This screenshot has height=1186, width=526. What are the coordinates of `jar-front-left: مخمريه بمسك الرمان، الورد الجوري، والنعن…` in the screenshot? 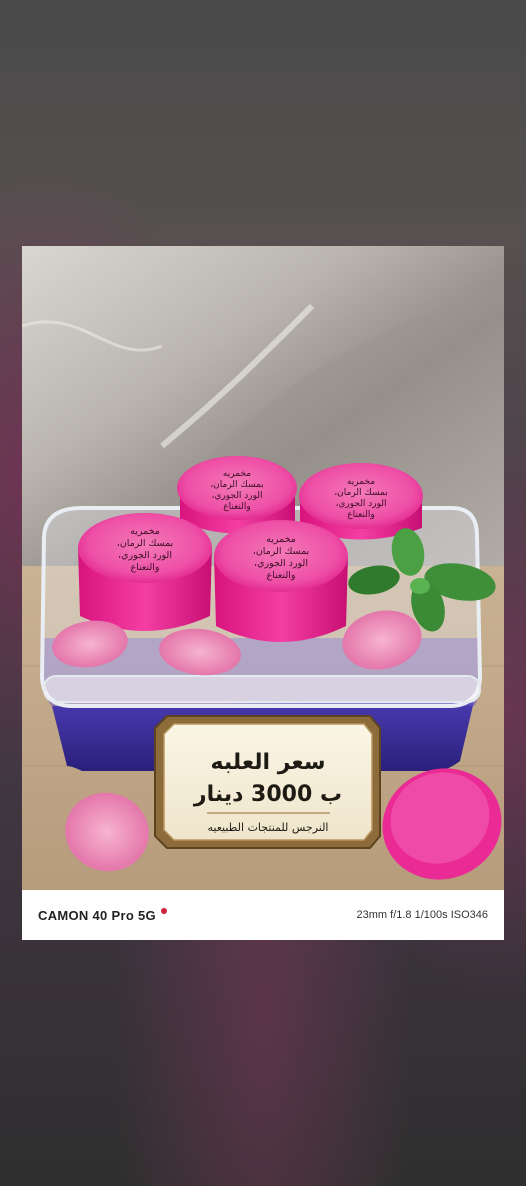 It's located at (145, 572).